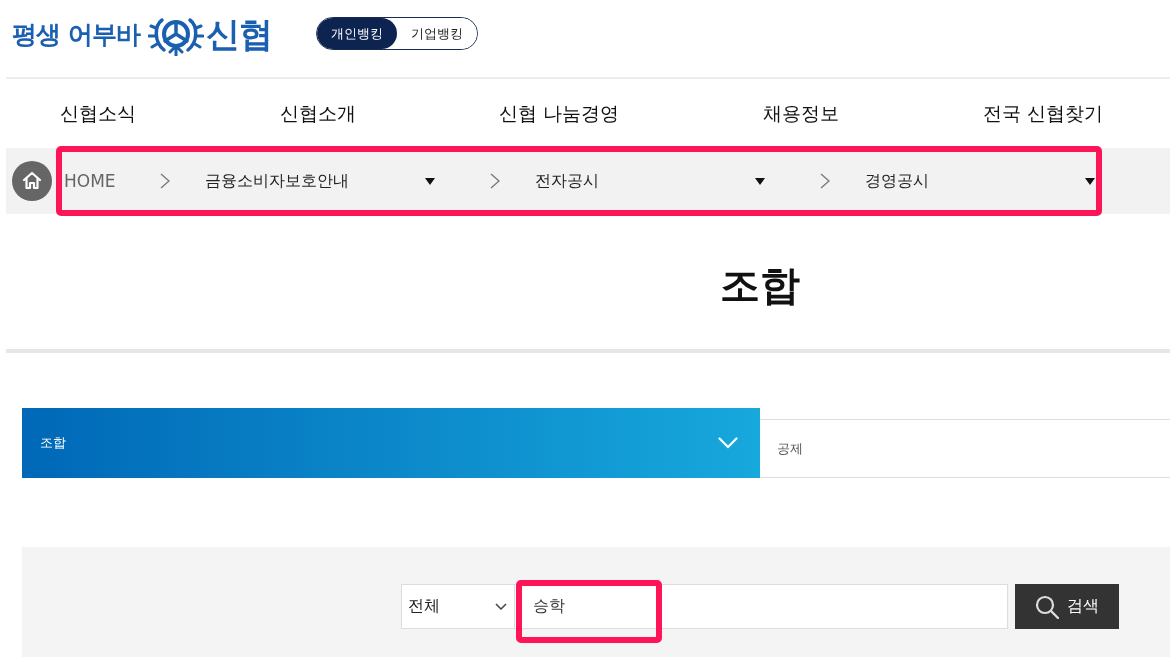  Describe the element at coordinates (98, 113) in the screenshot. I see `nav-link: 신협소식` at that location.